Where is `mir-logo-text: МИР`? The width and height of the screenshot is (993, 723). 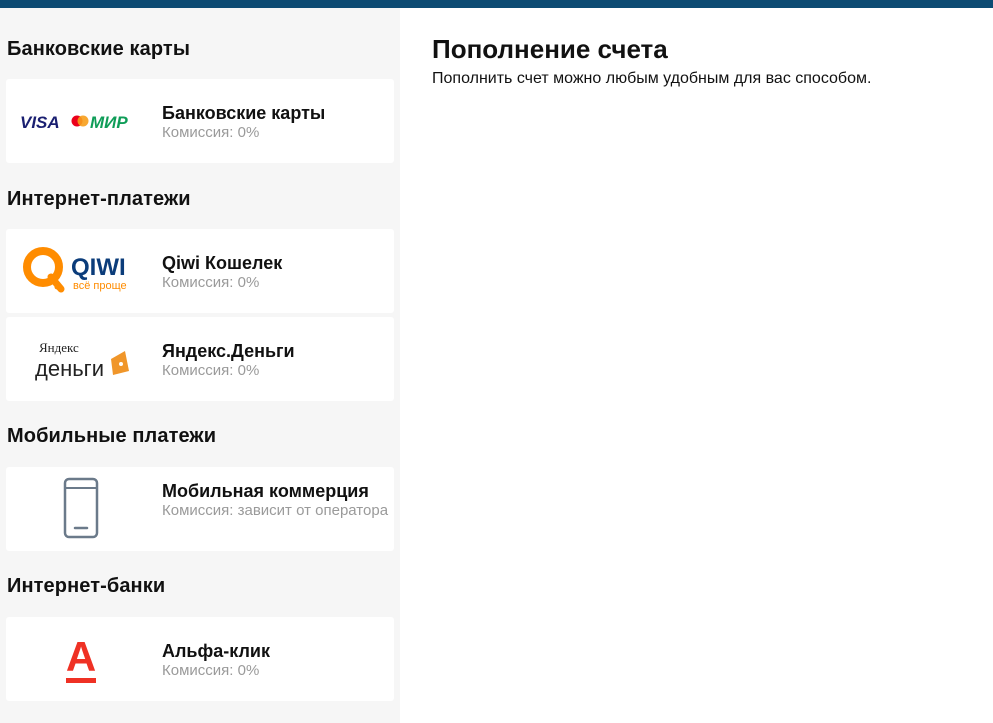 mir-logo-text: МИР is located at coordinates (109, 122).